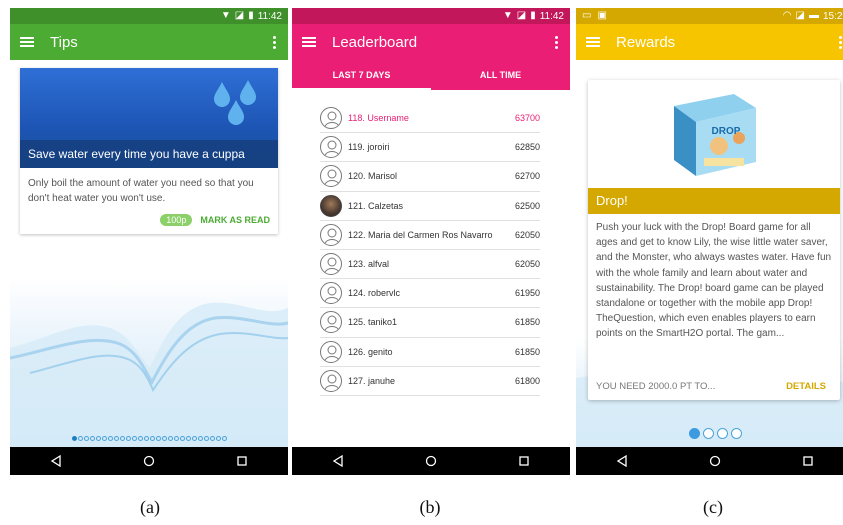 This screenshot has height=525, width=843. Describe the element at coordinates (646, 42) in the screenshot. I see `page-title: Rewards` at that location.